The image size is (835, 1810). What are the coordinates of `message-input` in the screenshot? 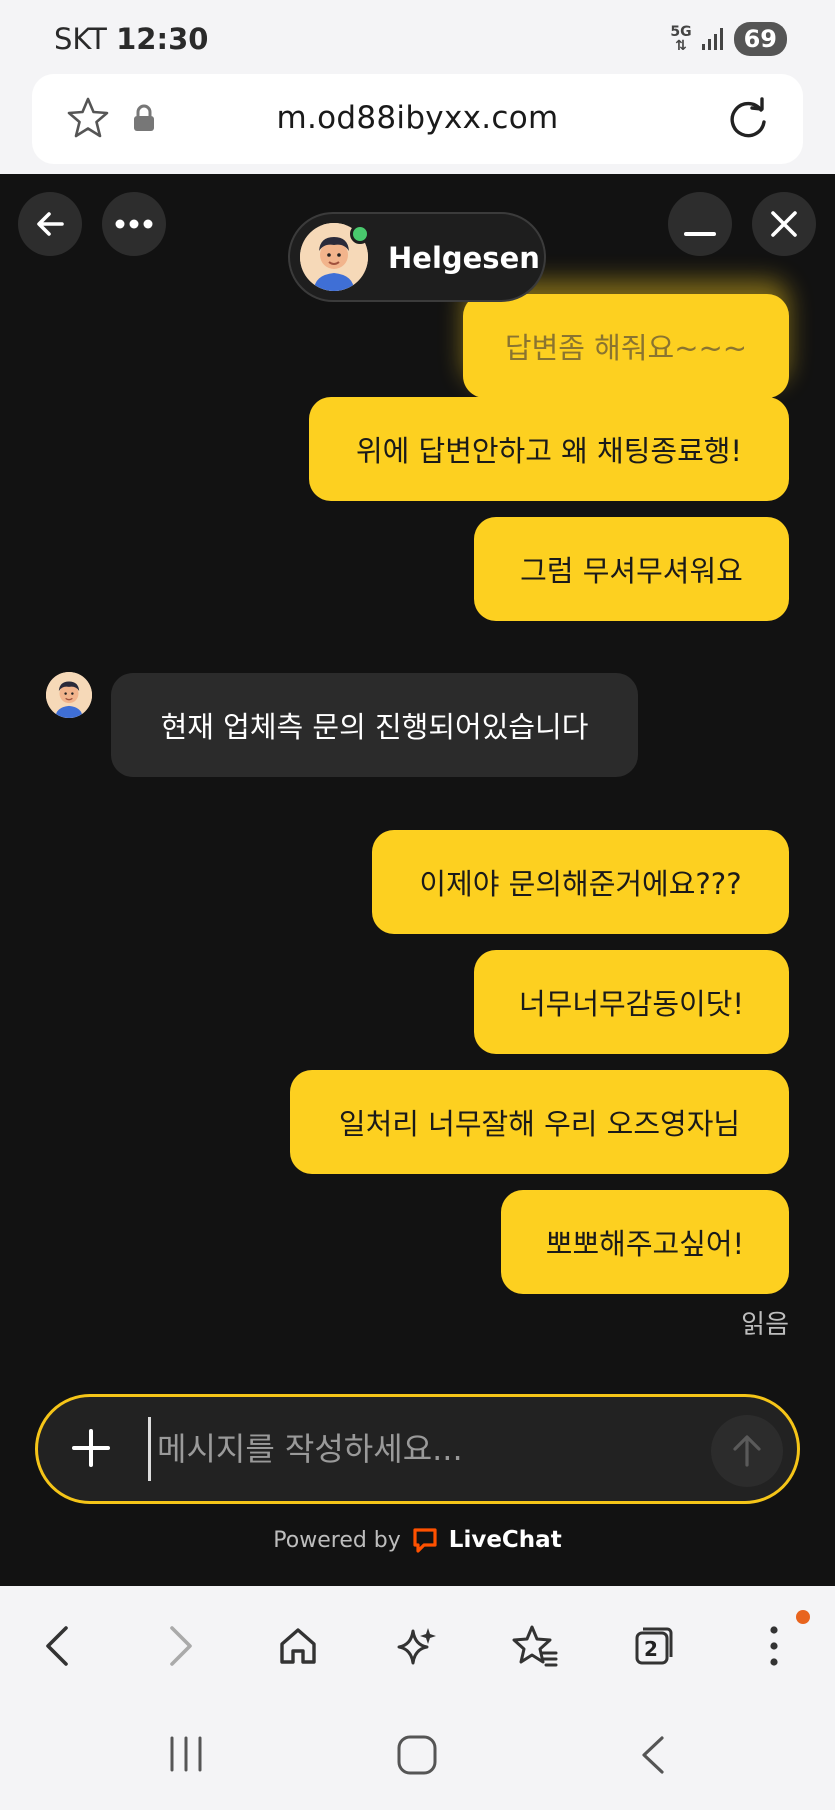 It's located at (428, 1449).